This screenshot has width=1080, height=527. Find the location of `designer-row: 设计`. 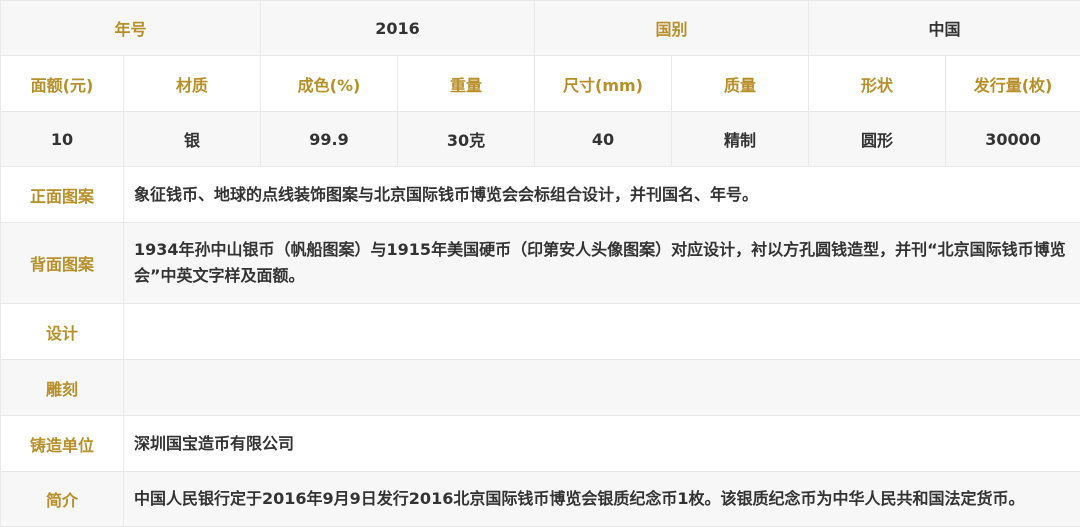

designer-row: 设计 is located at coordinates (540, 332).